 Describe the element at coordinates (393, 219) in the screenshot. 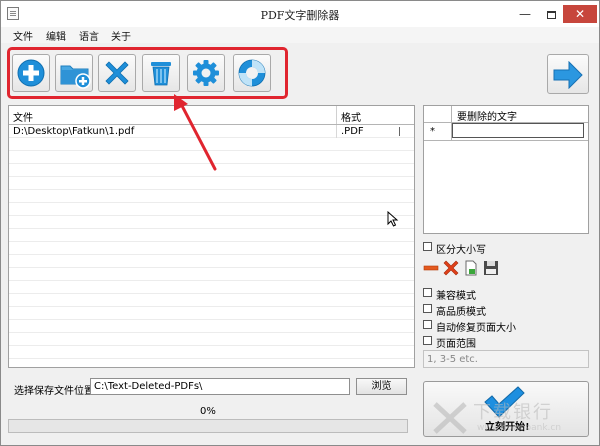

I see `mouse-cursor-icon` at that location.